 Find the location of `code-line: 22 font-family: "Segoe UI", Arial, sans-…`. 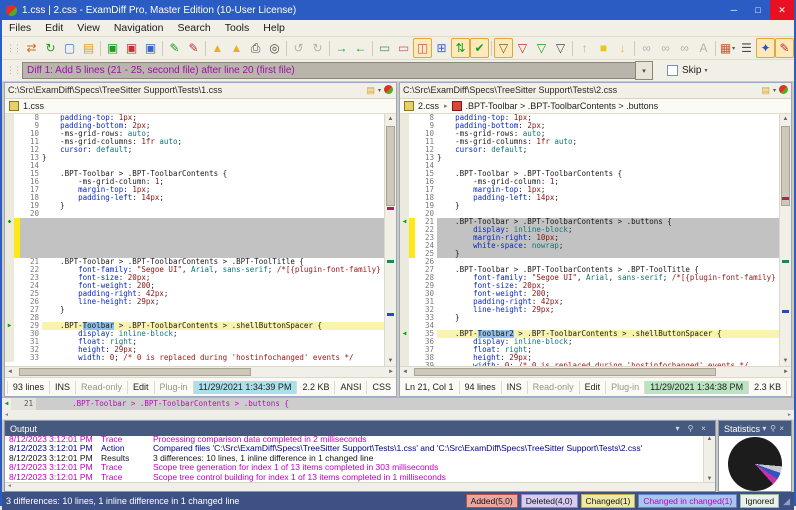

code-line: 22 font-family: "Segoe UI", Arial, sans-… is located at coordinates (195, 270).